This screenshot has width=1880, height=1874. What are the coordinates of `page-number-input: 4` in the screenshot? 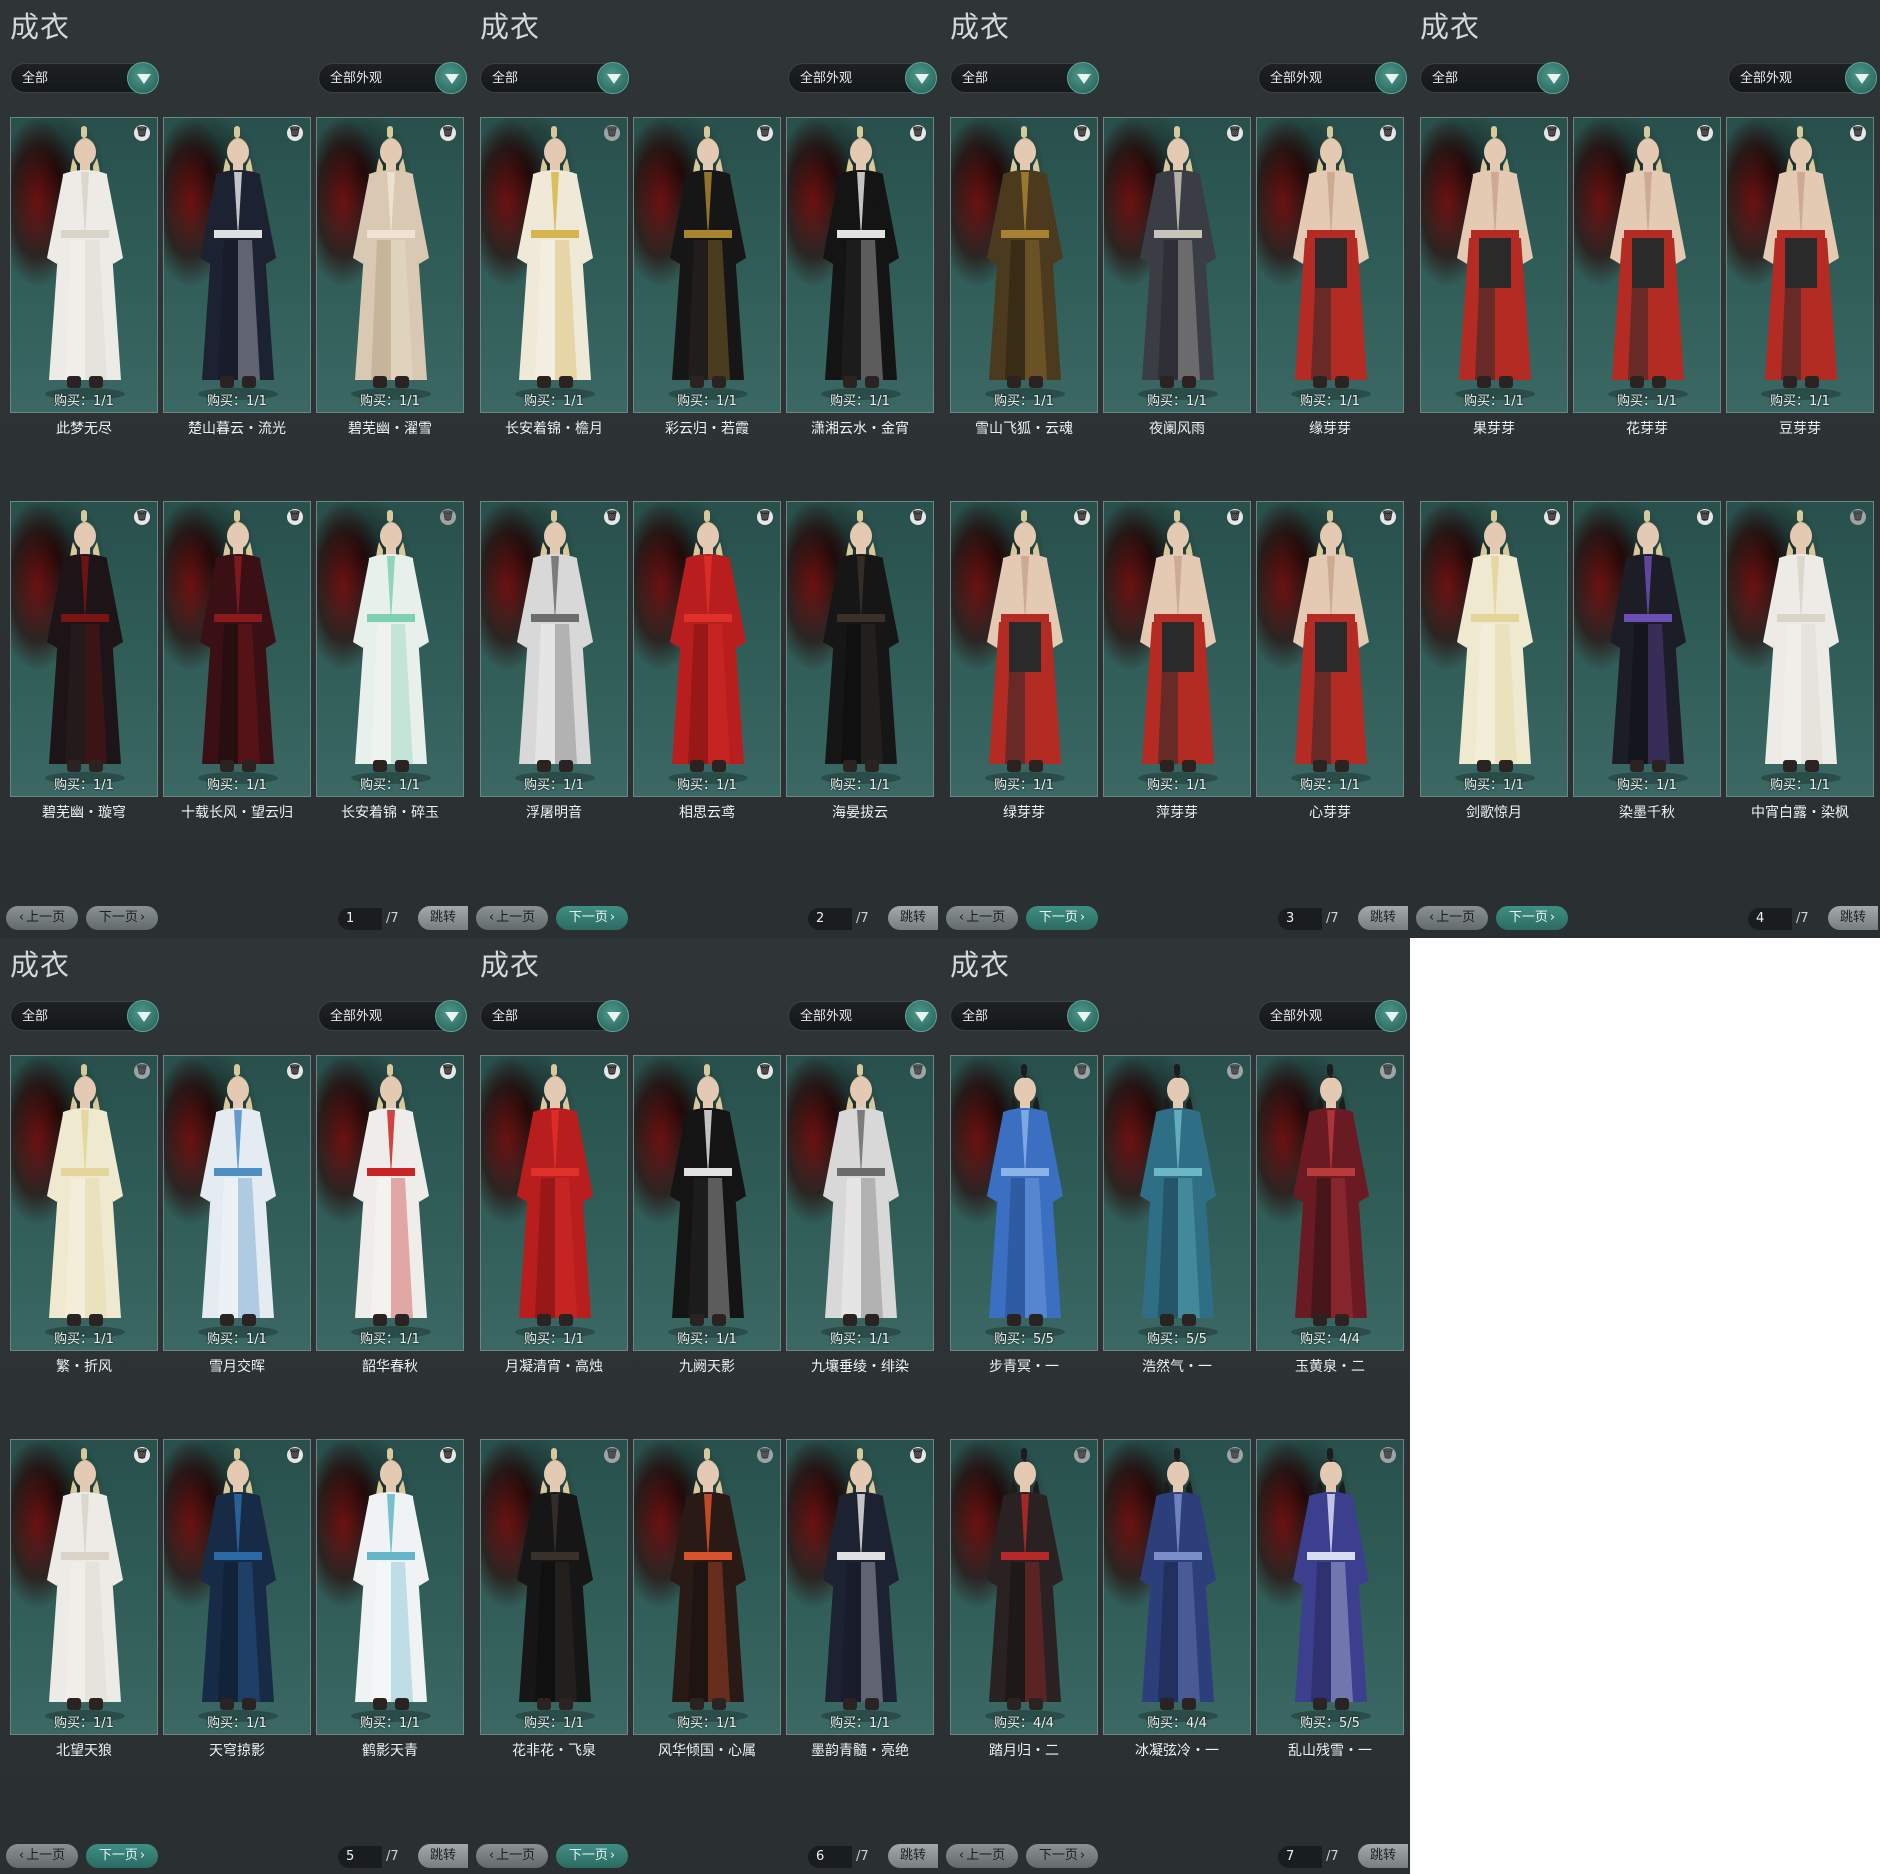 It's located at (1770, 919).